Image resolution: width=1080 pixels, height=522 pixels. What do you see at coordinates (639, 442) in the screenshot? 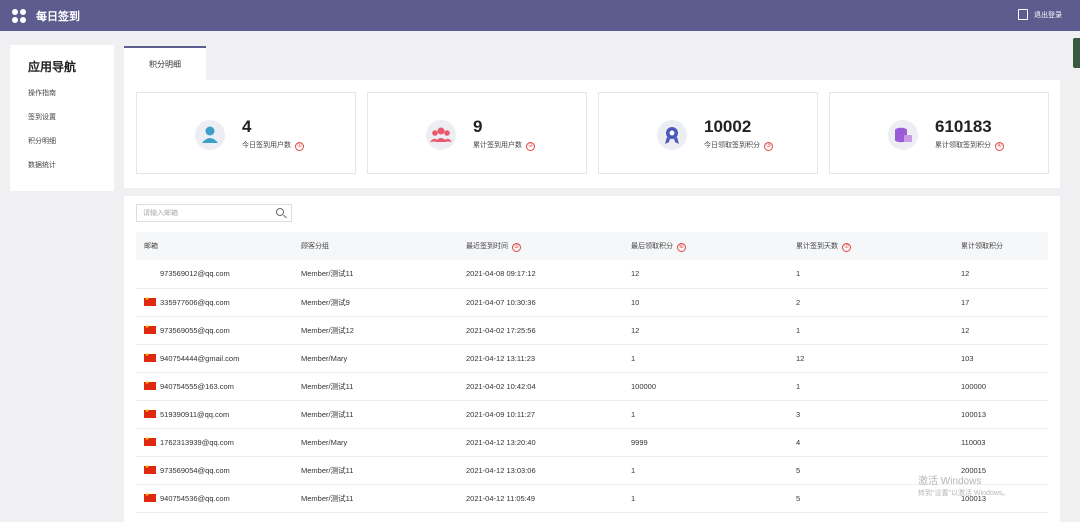
I see `last-points-cell: 9999` at bounding box center [639, 442].